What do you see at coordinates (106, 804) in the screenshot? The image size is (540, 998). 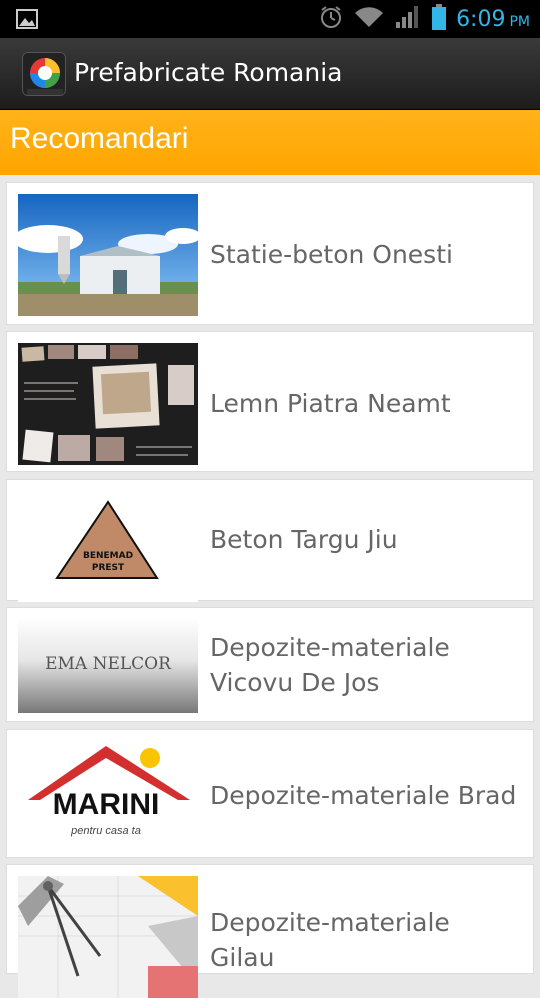 I see `marini-logo-text: MARINI` at bounding box center [106, 804].